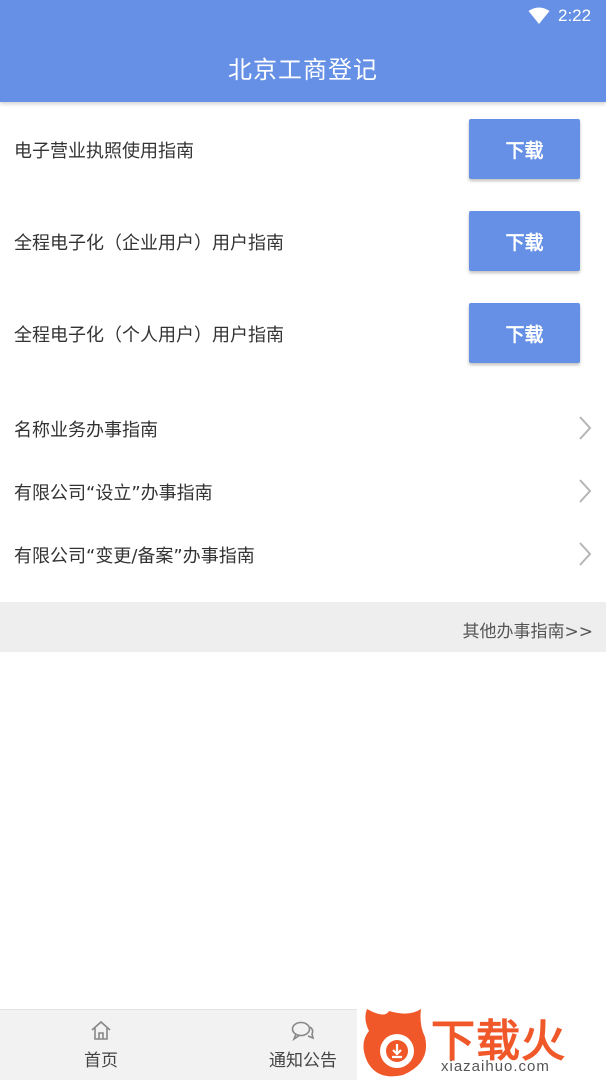 The image size is (606, 1080). What do you see at coordinates (303, 1031) in the screenshot?
I see `chat-bubbles-icon` at bounding box center [303, 1031].